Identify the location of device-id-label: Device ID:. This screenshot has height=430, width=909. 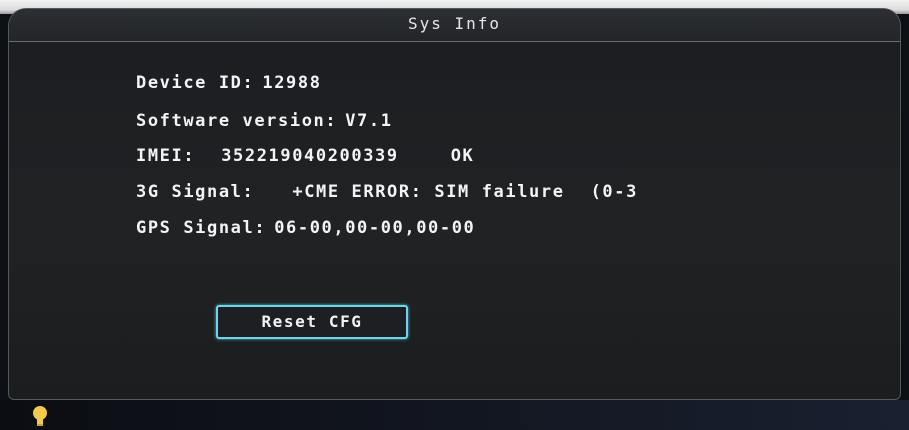
(195, 83).